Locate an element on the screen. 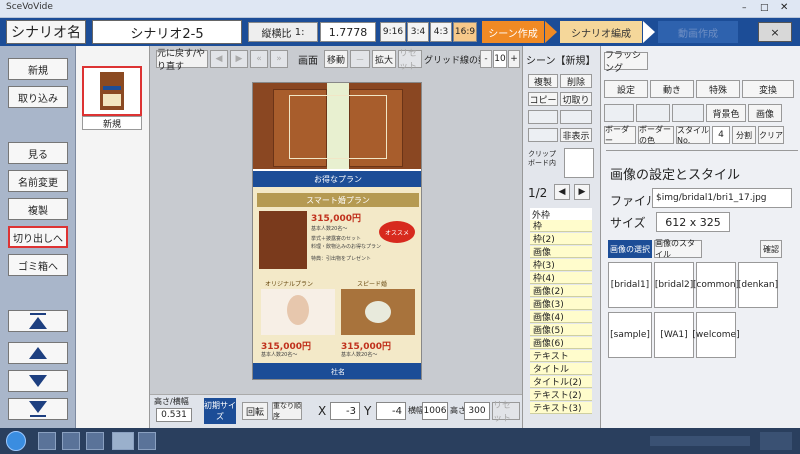 The height and width of the screenshot is (454, 800). stage-video-create: 動画作成 is located at coordinates (698, 32).